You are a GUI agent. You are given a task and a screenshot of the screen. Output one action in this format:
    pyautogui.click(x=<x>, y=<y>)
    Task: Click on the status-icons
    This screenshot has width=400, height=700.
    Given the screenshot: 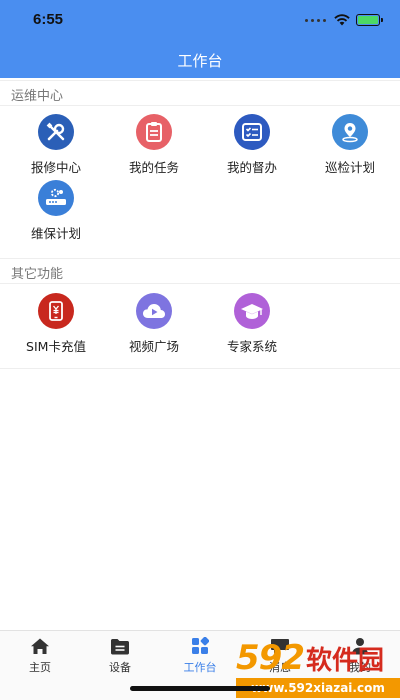 What is the action you would take?
    pyautogui.click(x=344, y=20)
    